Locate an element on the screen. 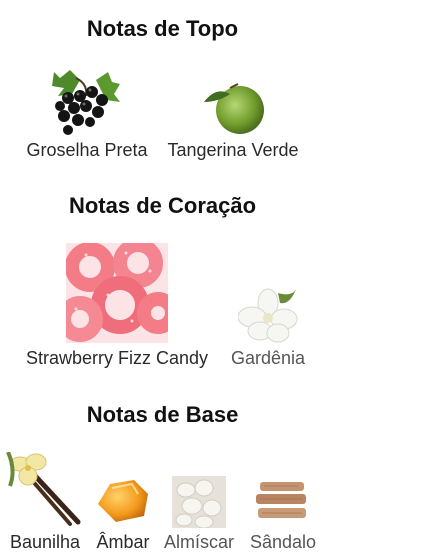 This screenshot has width=436, height=558. section-title-base-notes: Notas de Base is located at coordinates (162, 414).